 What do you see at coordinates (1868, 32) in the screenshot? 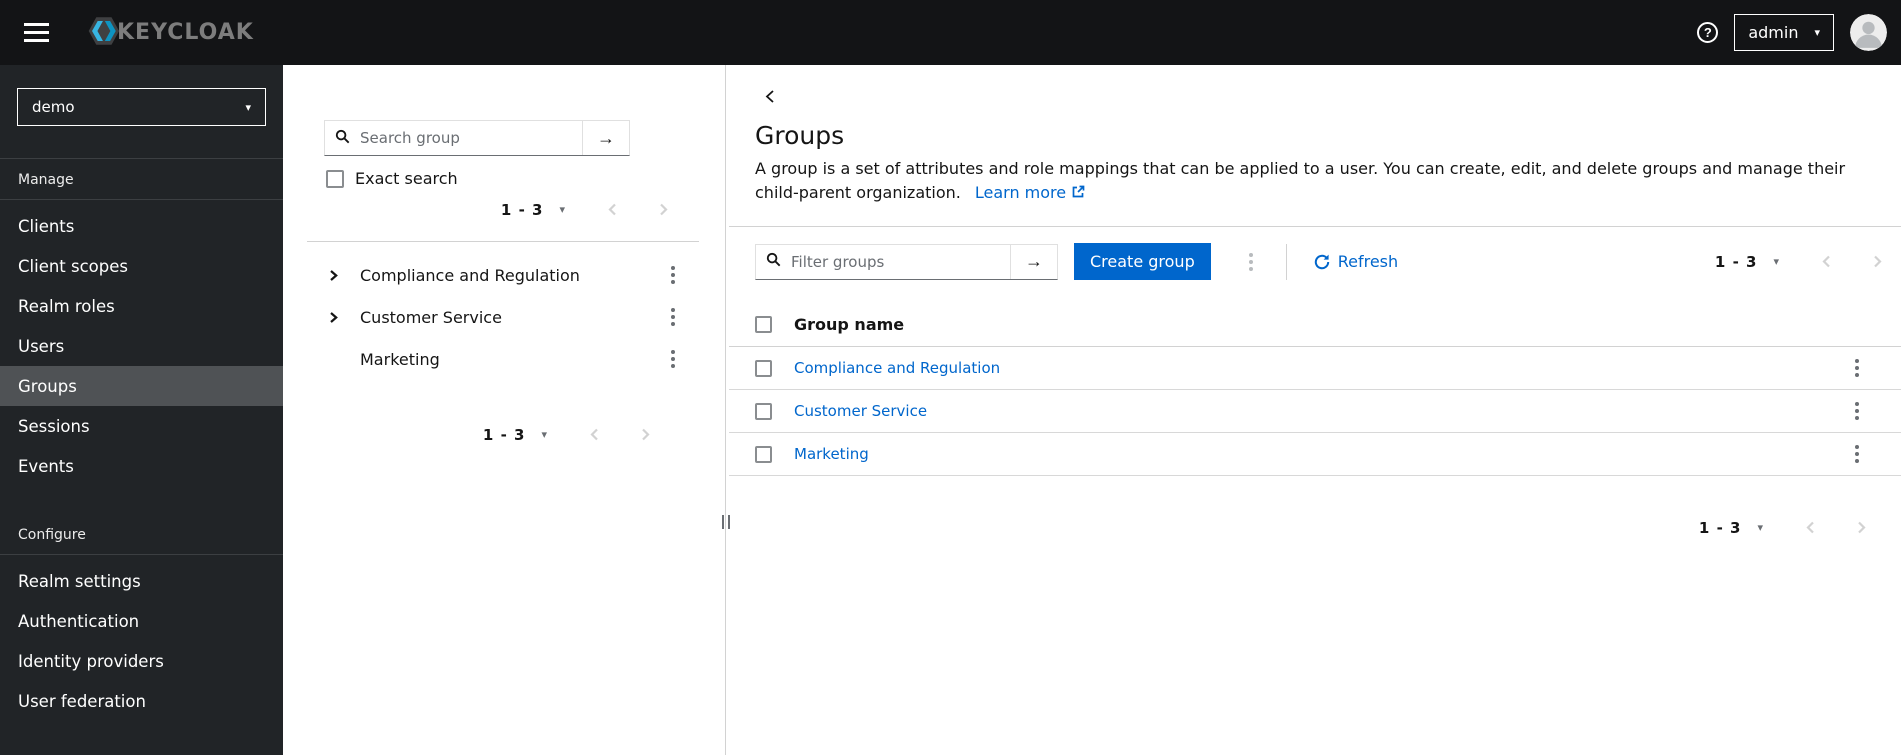
I see `avatar` at bounding box center [1868, 32].